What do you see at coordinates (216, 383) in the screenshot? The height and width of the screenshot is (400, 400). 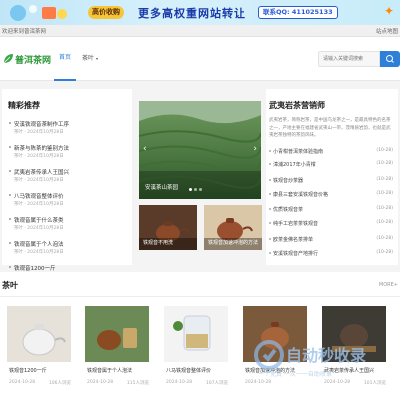 I see `grid-item-views: 107人浏览` at bounding box center [216, 383].